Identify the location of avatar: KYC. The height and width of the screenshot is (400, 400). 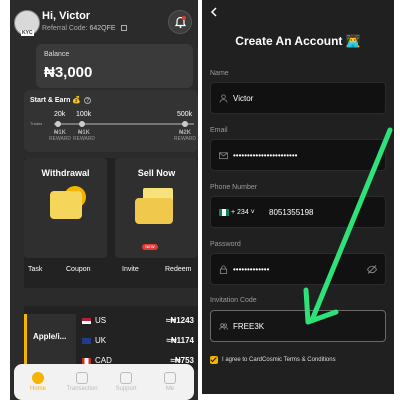
(27, 23).